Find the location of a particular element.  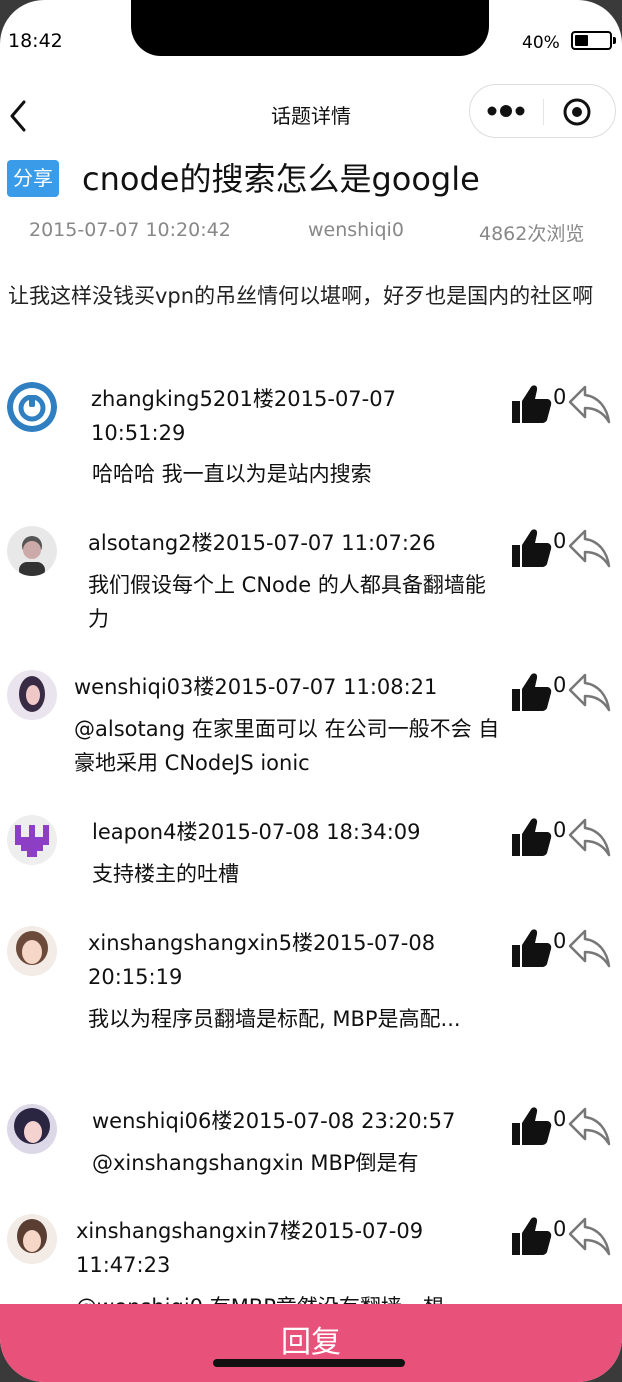

more-dots-icon is located at coordinates (506, 111).